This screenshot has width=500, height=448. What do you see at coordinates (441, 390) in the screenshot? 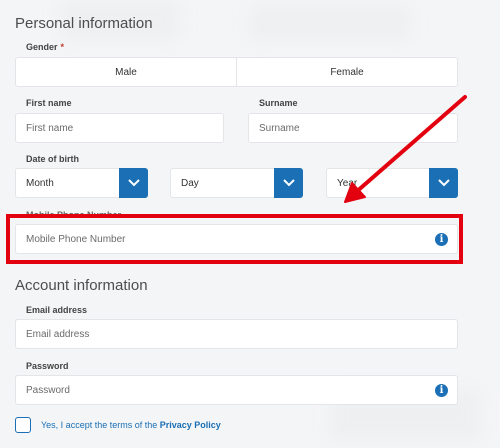
I see `info-icon: i` at bounding box center [441, 390].